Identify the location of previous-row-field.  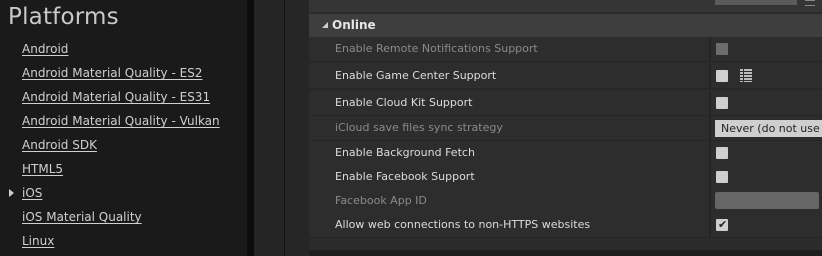
(756, 2).